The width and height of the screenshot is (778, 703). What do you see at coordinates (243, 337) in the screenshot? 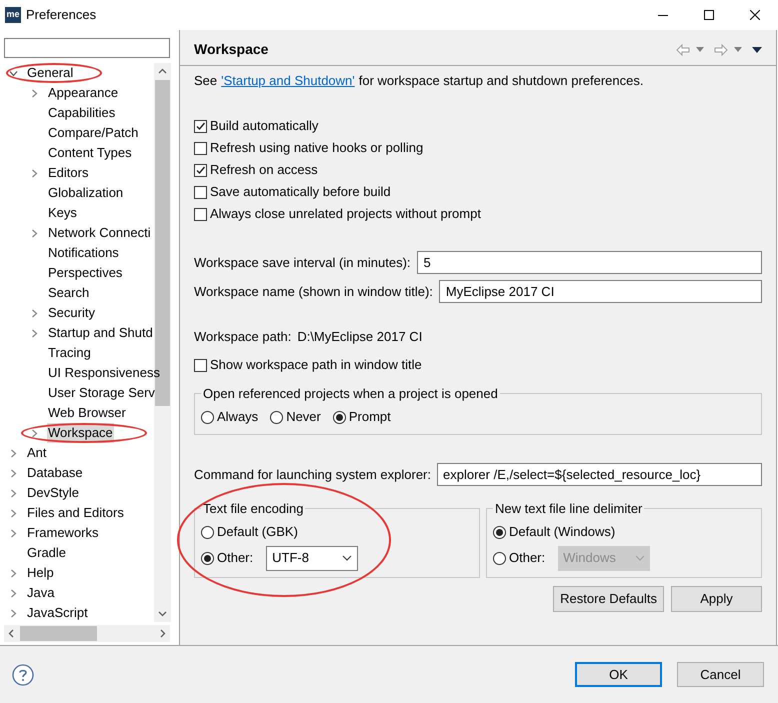
I see `path-label: Workspace path:` at bounding box center [243, 337].